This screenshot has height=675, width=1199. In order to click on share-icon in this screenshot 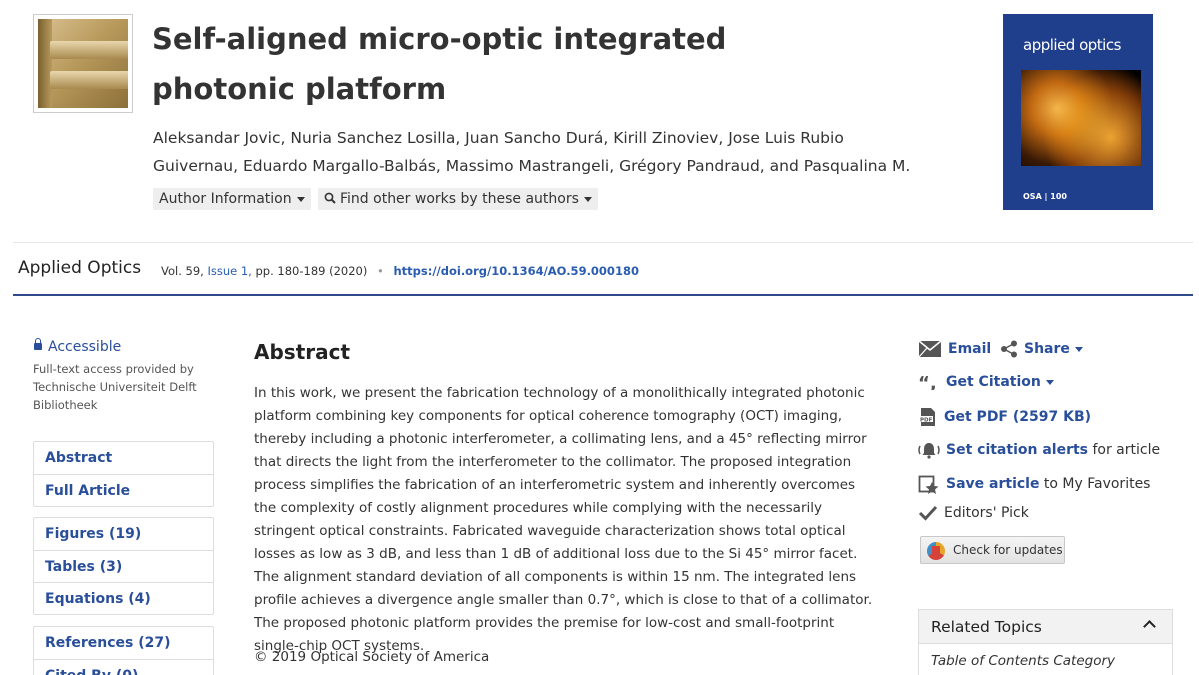, I will do `click(1009, 349)`.